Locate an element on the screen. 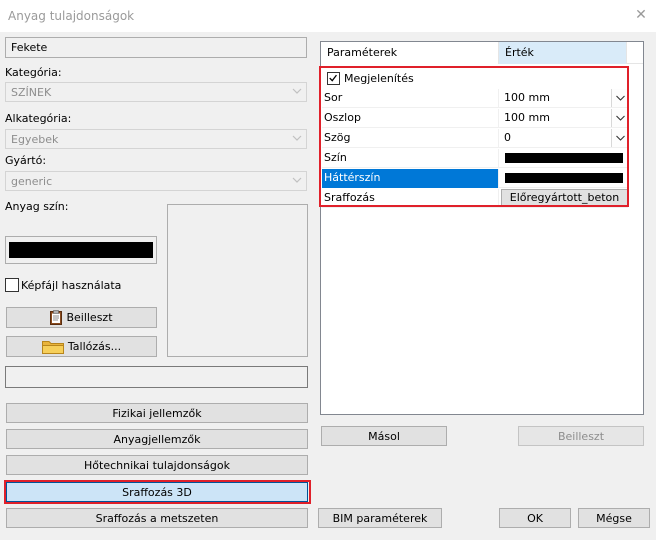  paste-image-button: Beilleszt is located at coordinates (81, 317).